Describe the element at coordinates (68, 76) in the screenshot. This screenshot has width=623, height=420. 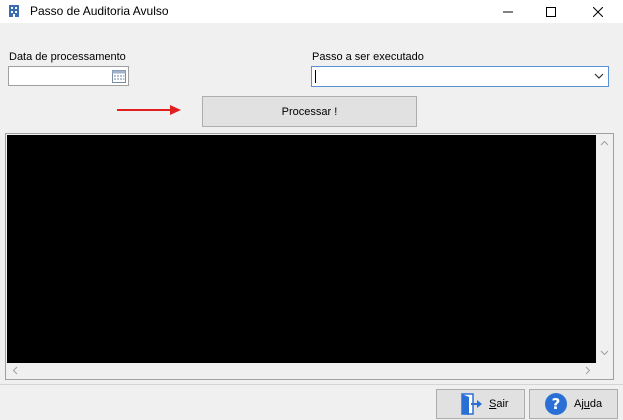
I see `date-input` at that location.